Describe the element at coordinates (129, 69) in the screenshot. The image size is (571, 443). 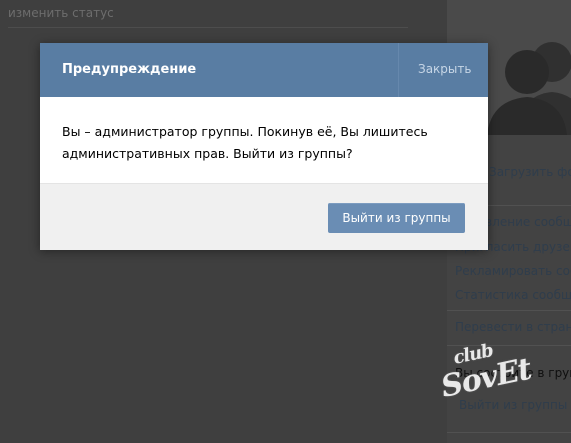
I see `dialog-title: Предупреждение` at that location.